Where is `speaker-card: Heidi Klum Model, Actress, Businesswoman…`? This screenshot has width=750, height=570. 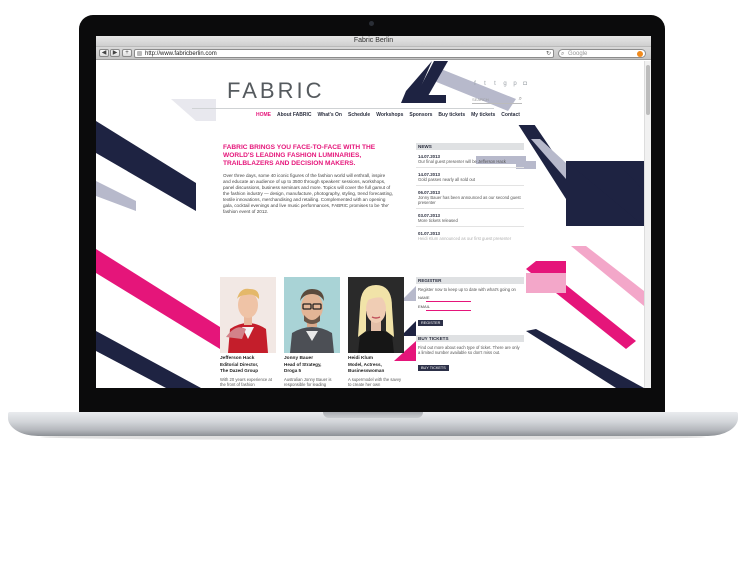 speaker-card: Heidi Klum Model, Actress, Businesswoman… is located at coordinates (376, 332).